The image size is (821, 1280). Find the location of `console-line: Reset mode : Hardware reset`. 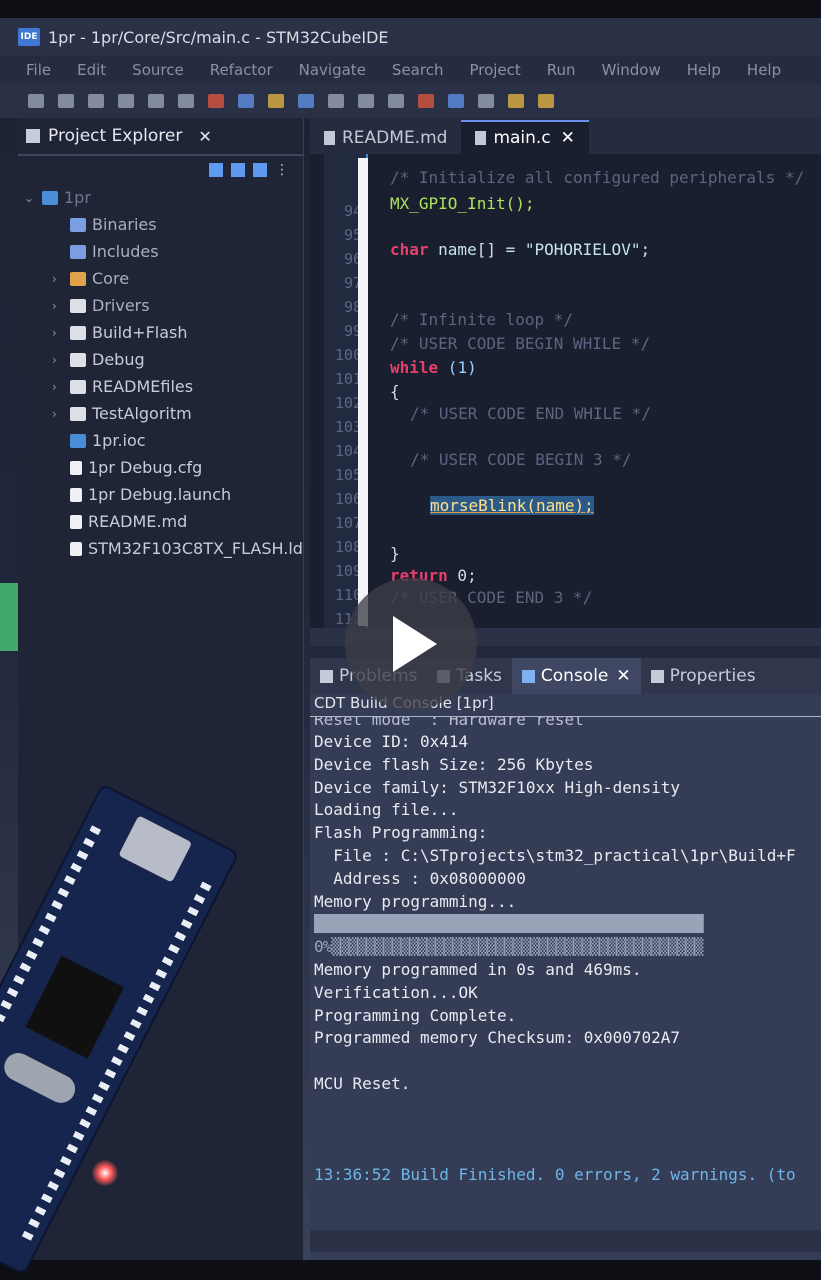

console-line: Reset mode : Hardware reset is located at coordinates (449, 723).